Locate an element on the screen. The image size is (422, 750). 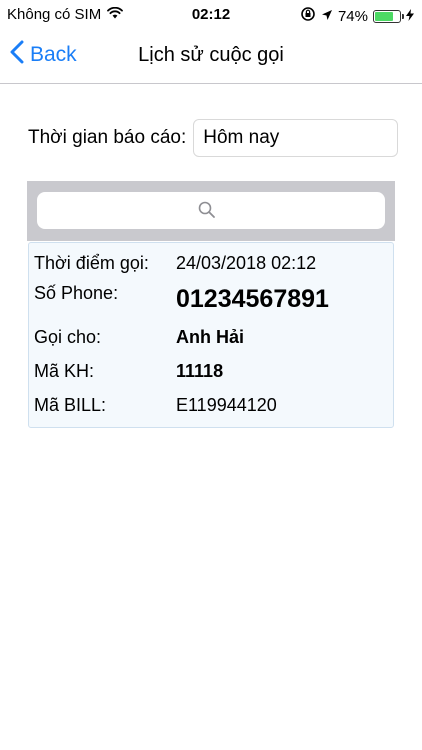
phone-row: Số Phone: 01234567891 is located at coordinates (211, 299).